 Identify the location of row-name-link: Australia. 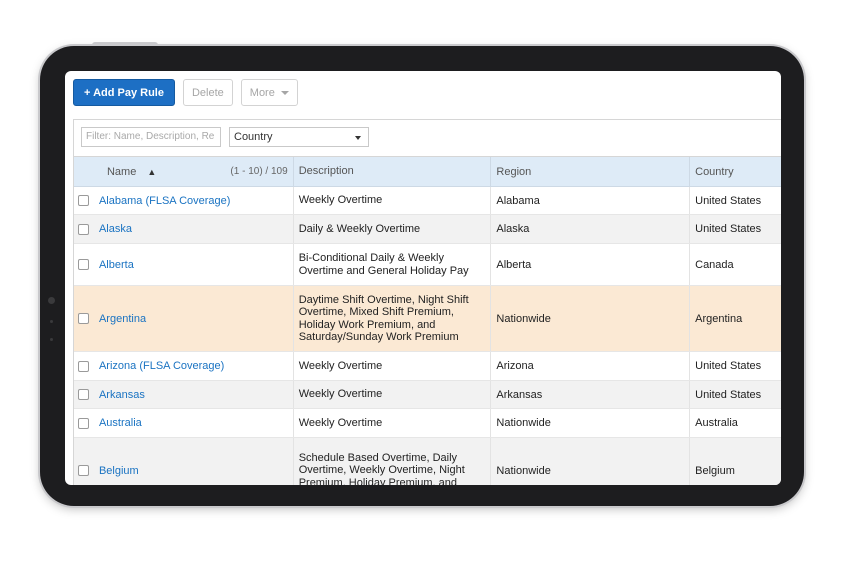
(193, 423).